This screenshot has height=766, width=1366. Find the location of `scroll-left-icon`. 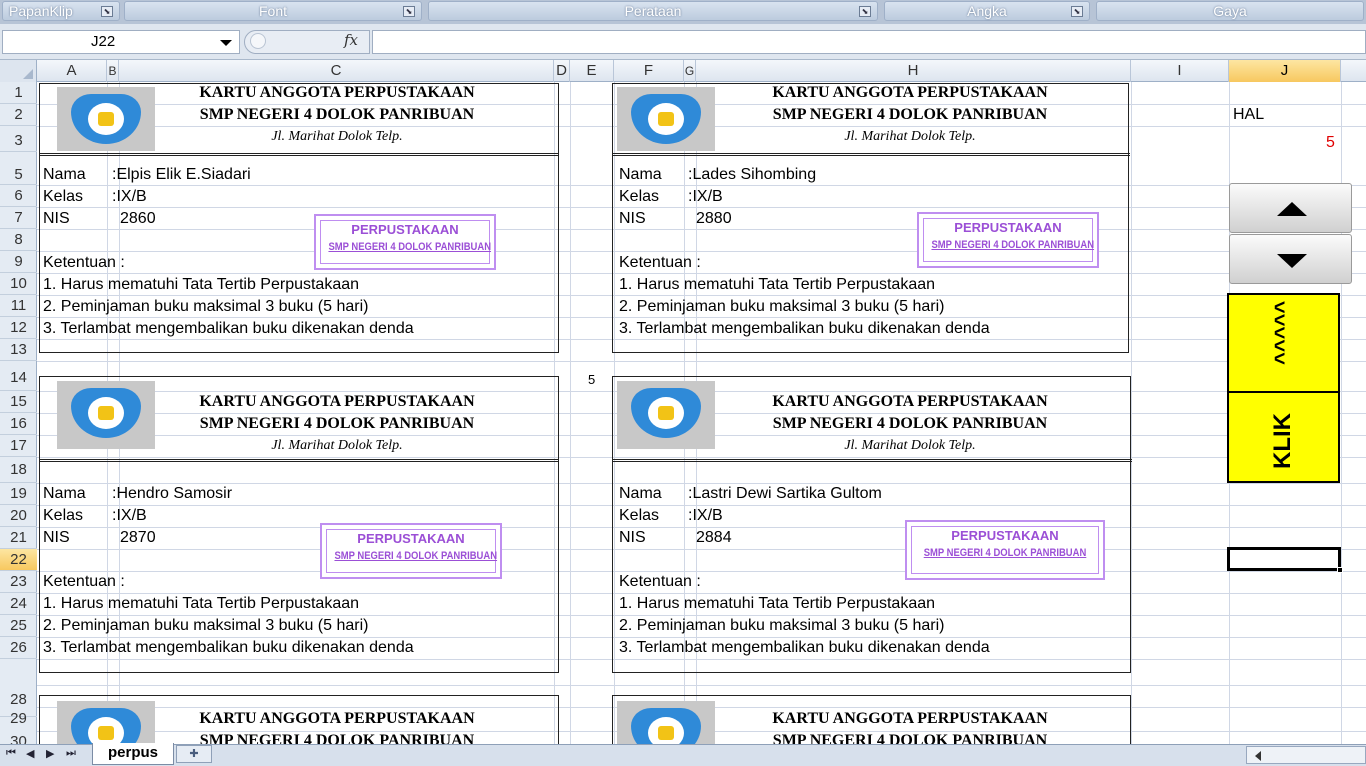

scroll-left-icon is located at coordinates (1258, 756).